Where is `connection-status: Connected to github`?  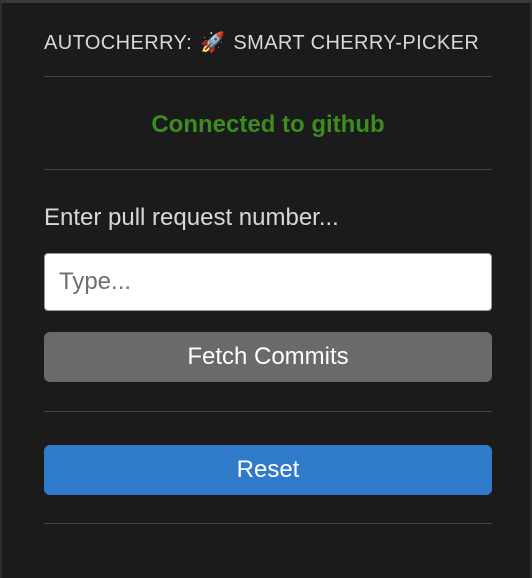 connection-status: Connected to github is located at coordinates (268, 124).